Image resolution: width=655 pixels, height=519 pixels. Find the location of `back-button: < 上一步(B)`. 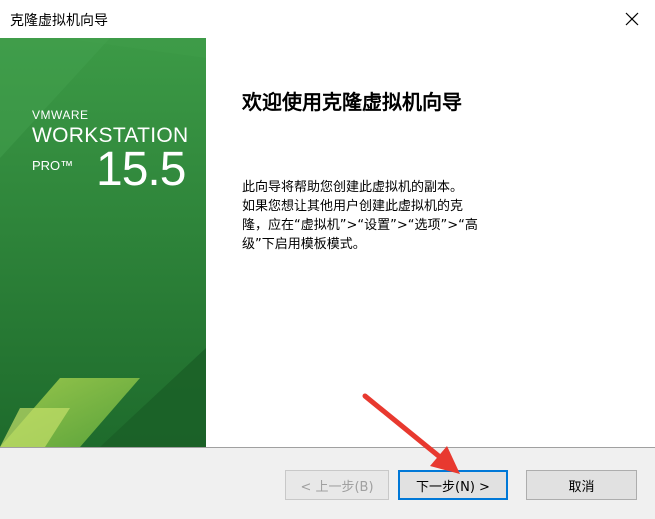

back-button: < 上一步(B) is located at coordinates (337, 485).